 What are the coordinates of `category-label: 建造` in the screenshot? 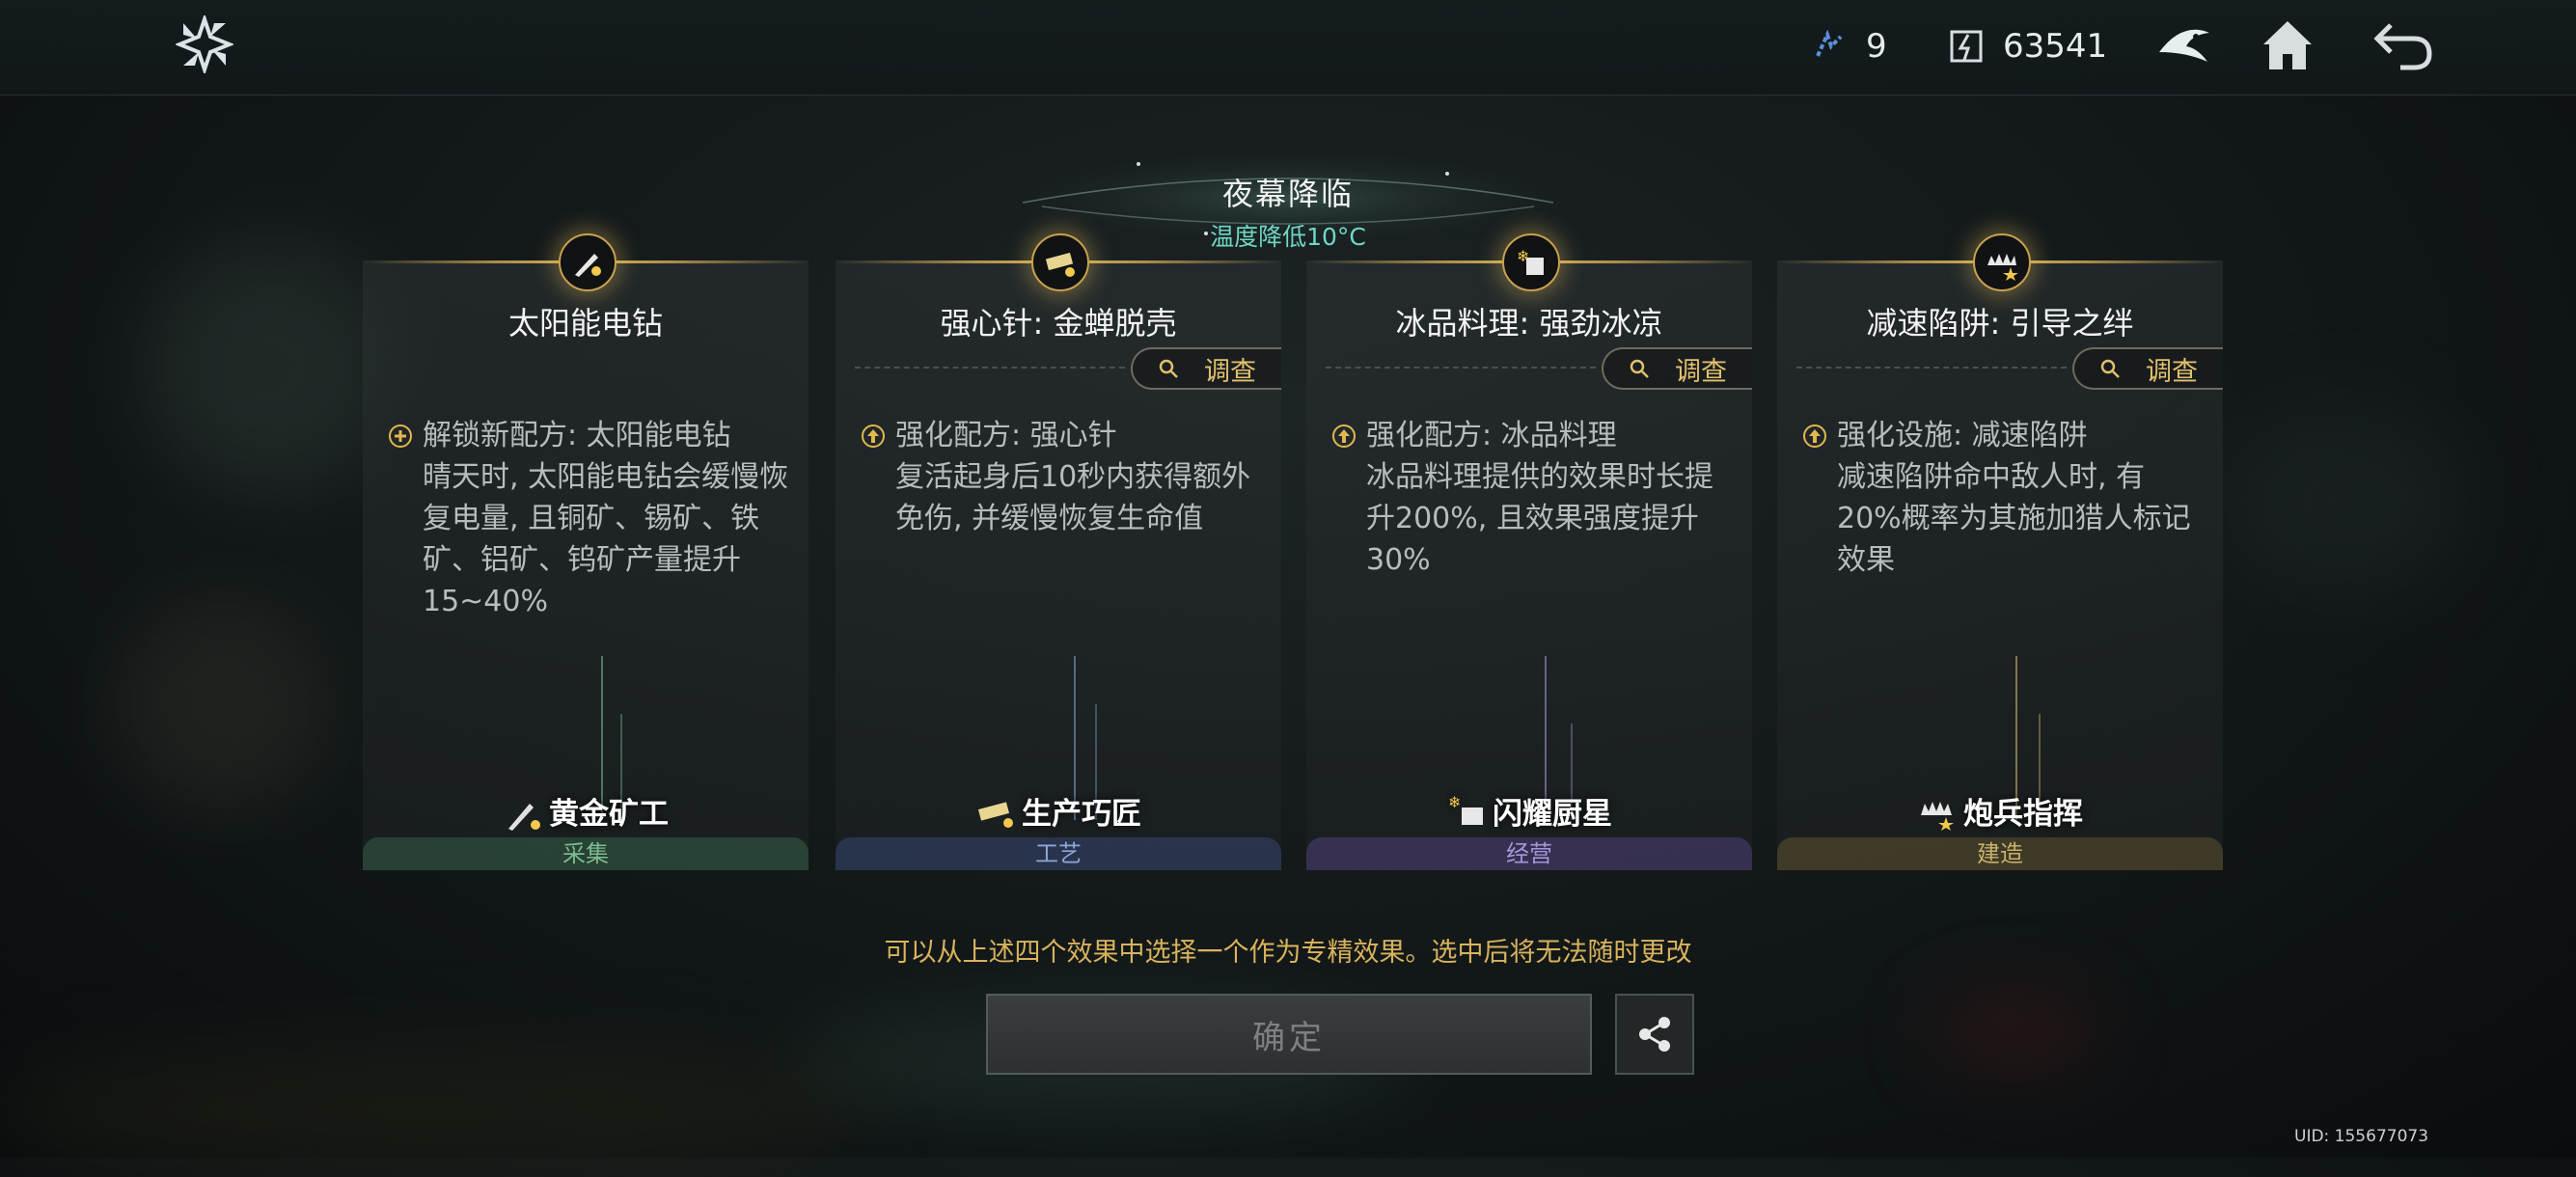 It's located at (2000, 853).